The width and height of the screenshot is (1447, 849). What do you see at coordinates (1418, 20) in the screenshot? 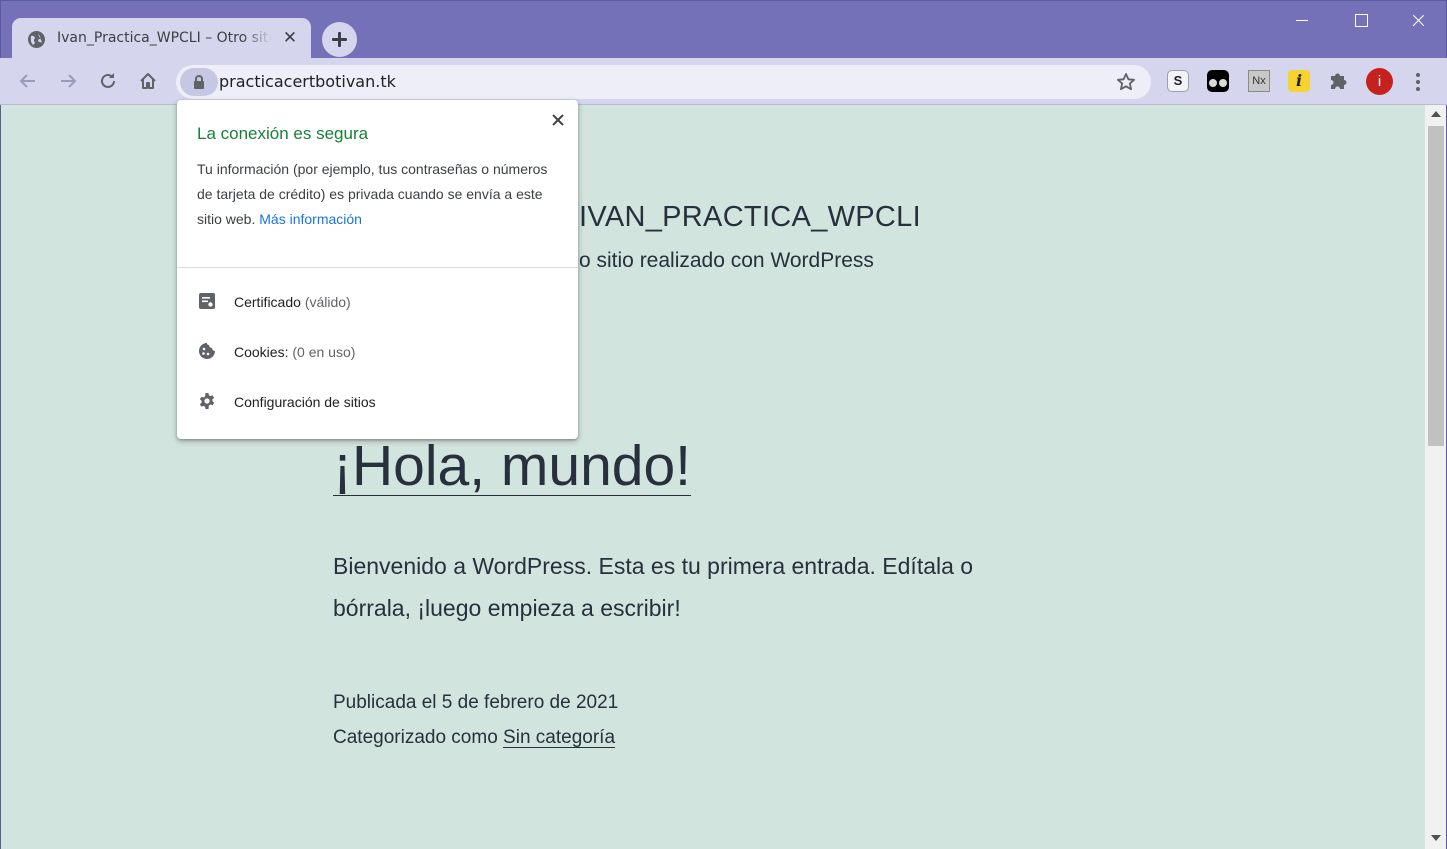
I see `window-close-button` at bounding box center [1418, 20].